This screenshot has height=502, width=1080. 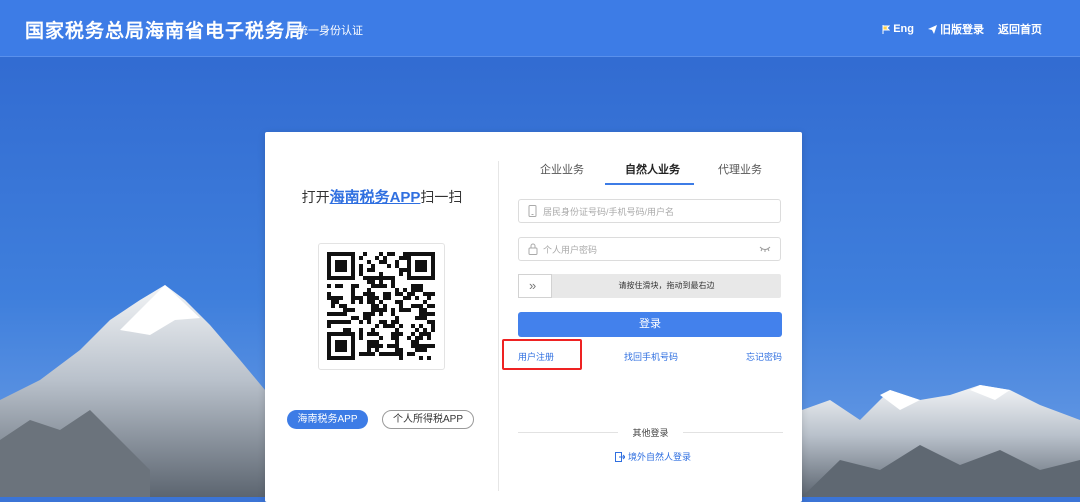 What do you see at coordinates (532, 211) in the screenshot?
I see `phone-icon` at bounding box center [532, 211].